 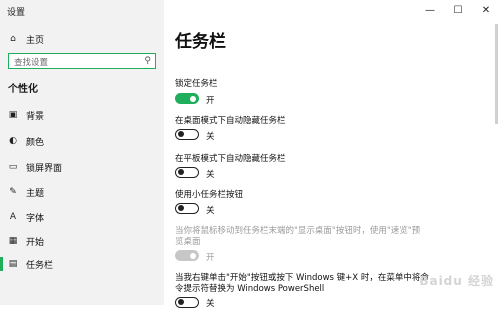 I want to click on sidebar-item-label: 背景, so click(x=35, y=116).